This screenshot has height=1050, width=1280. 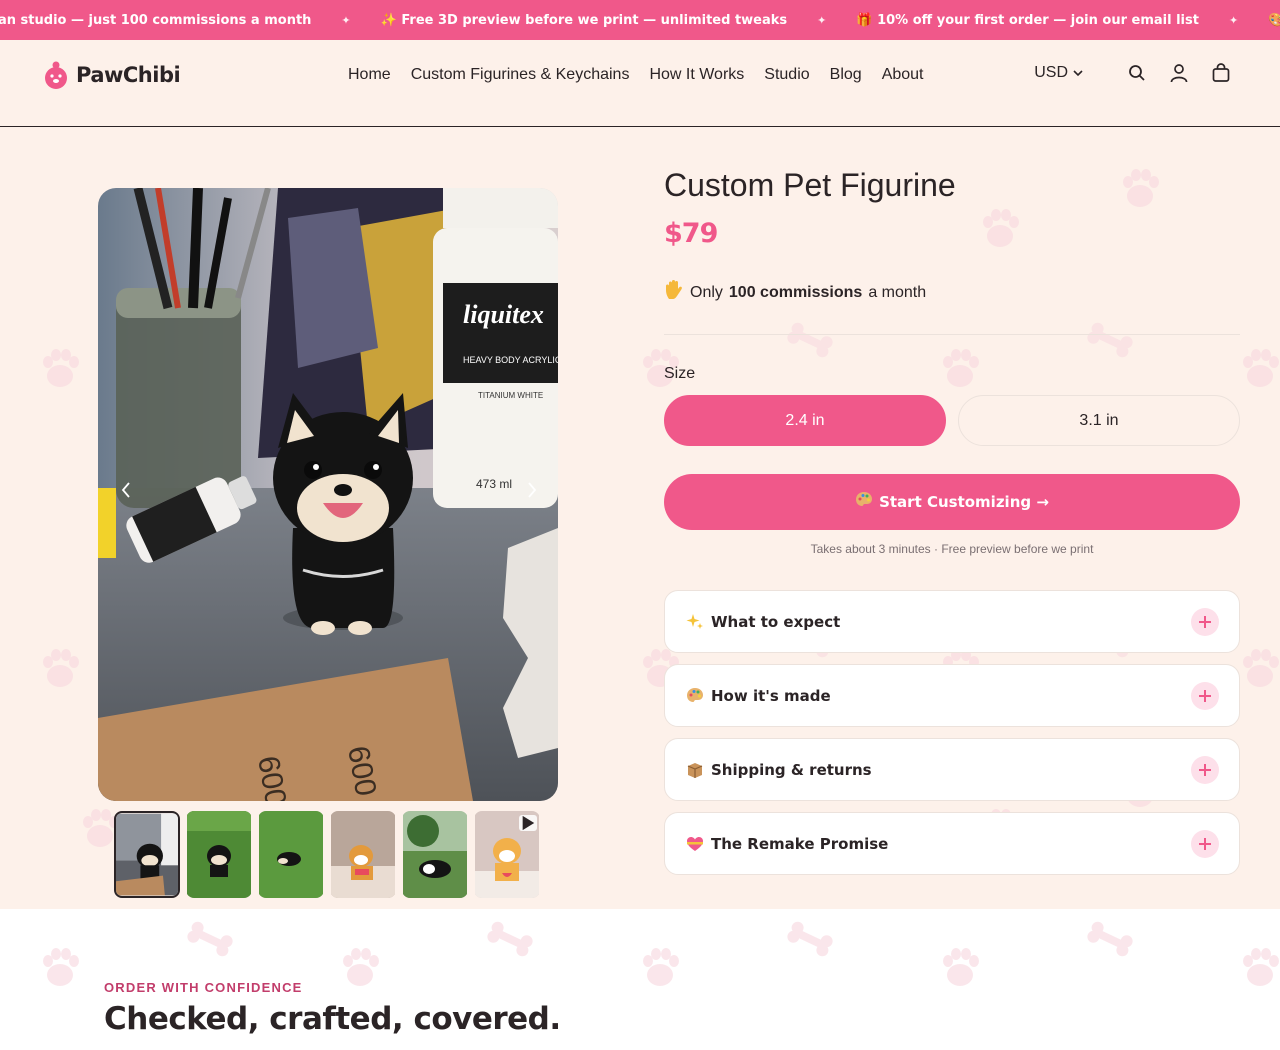 What do you see at coordinates (952, 695) in the screenshot?
I see `accordion-how-its-made: How it's made` at bounding box center [952, 695].